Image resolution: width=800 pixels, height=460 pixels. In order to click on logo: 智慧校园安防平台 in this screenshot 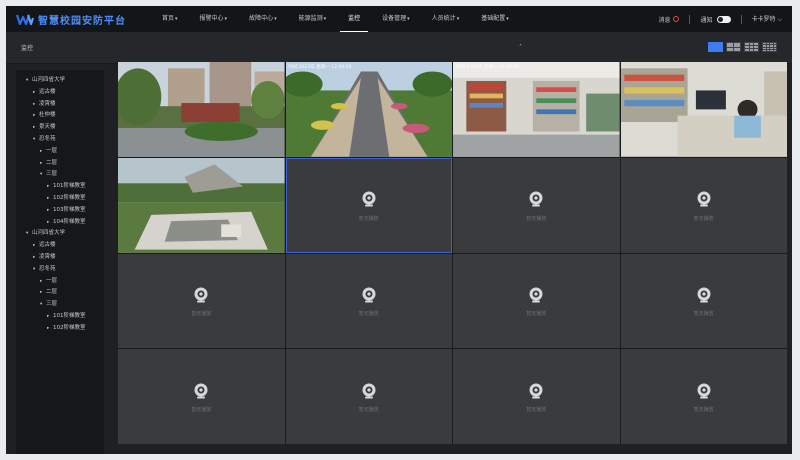, I will do `click(76, 19)`.